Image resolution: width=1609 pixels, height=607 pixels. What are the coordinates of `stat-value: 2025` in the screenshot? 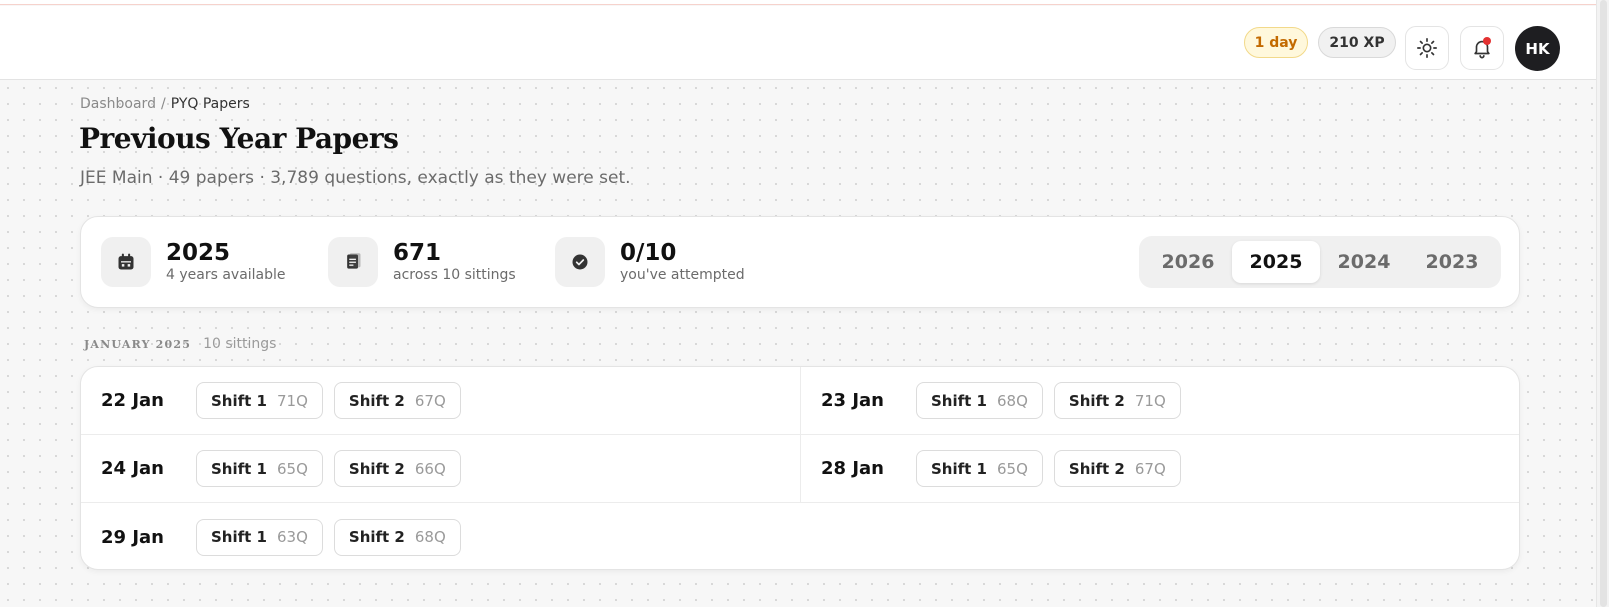 It's located at (198, 253).